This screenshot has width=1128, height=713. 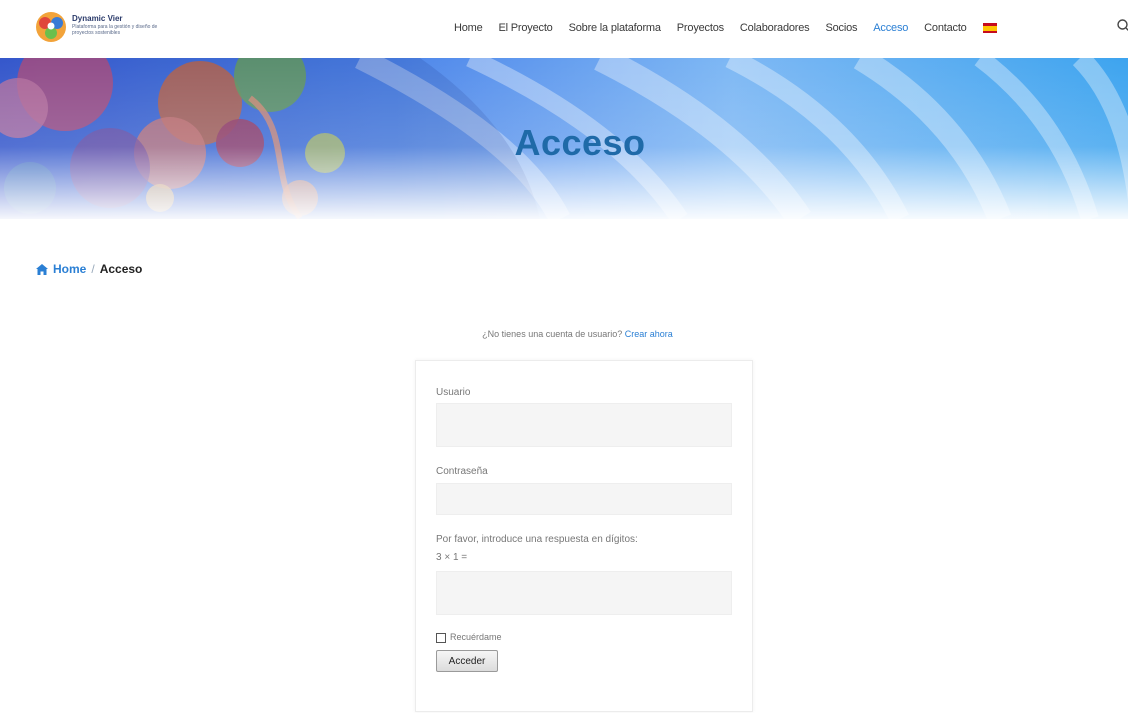 What do you see at coordinates (1122, 26) in the screenshot?
I see `search-icon` at bounding box center [1122, 26].